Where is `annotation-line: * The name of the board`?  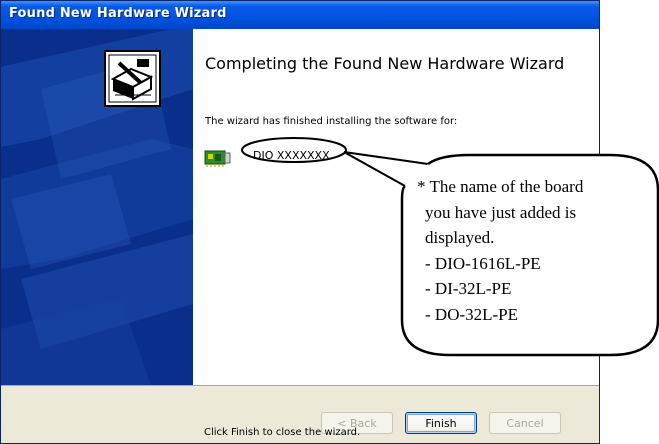
annotation-line: * The name of the board is located at coordinates (500, 186).